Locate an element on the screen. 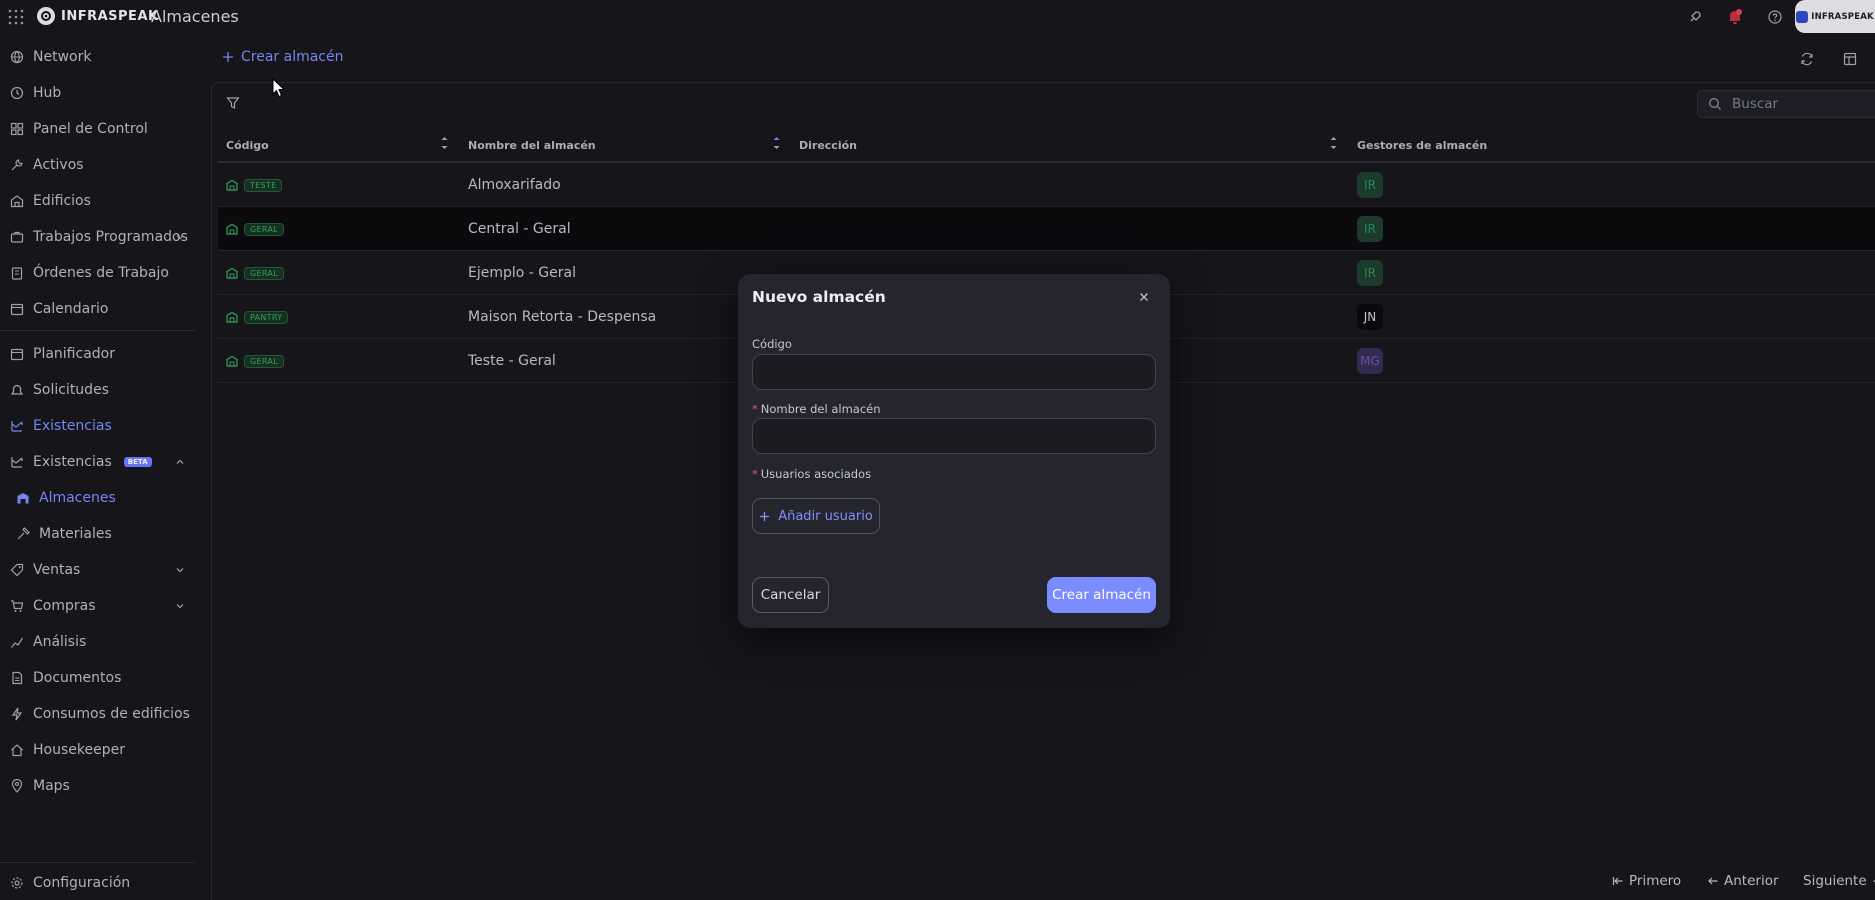  avatar: MG is located at coordinates (1370, 361).